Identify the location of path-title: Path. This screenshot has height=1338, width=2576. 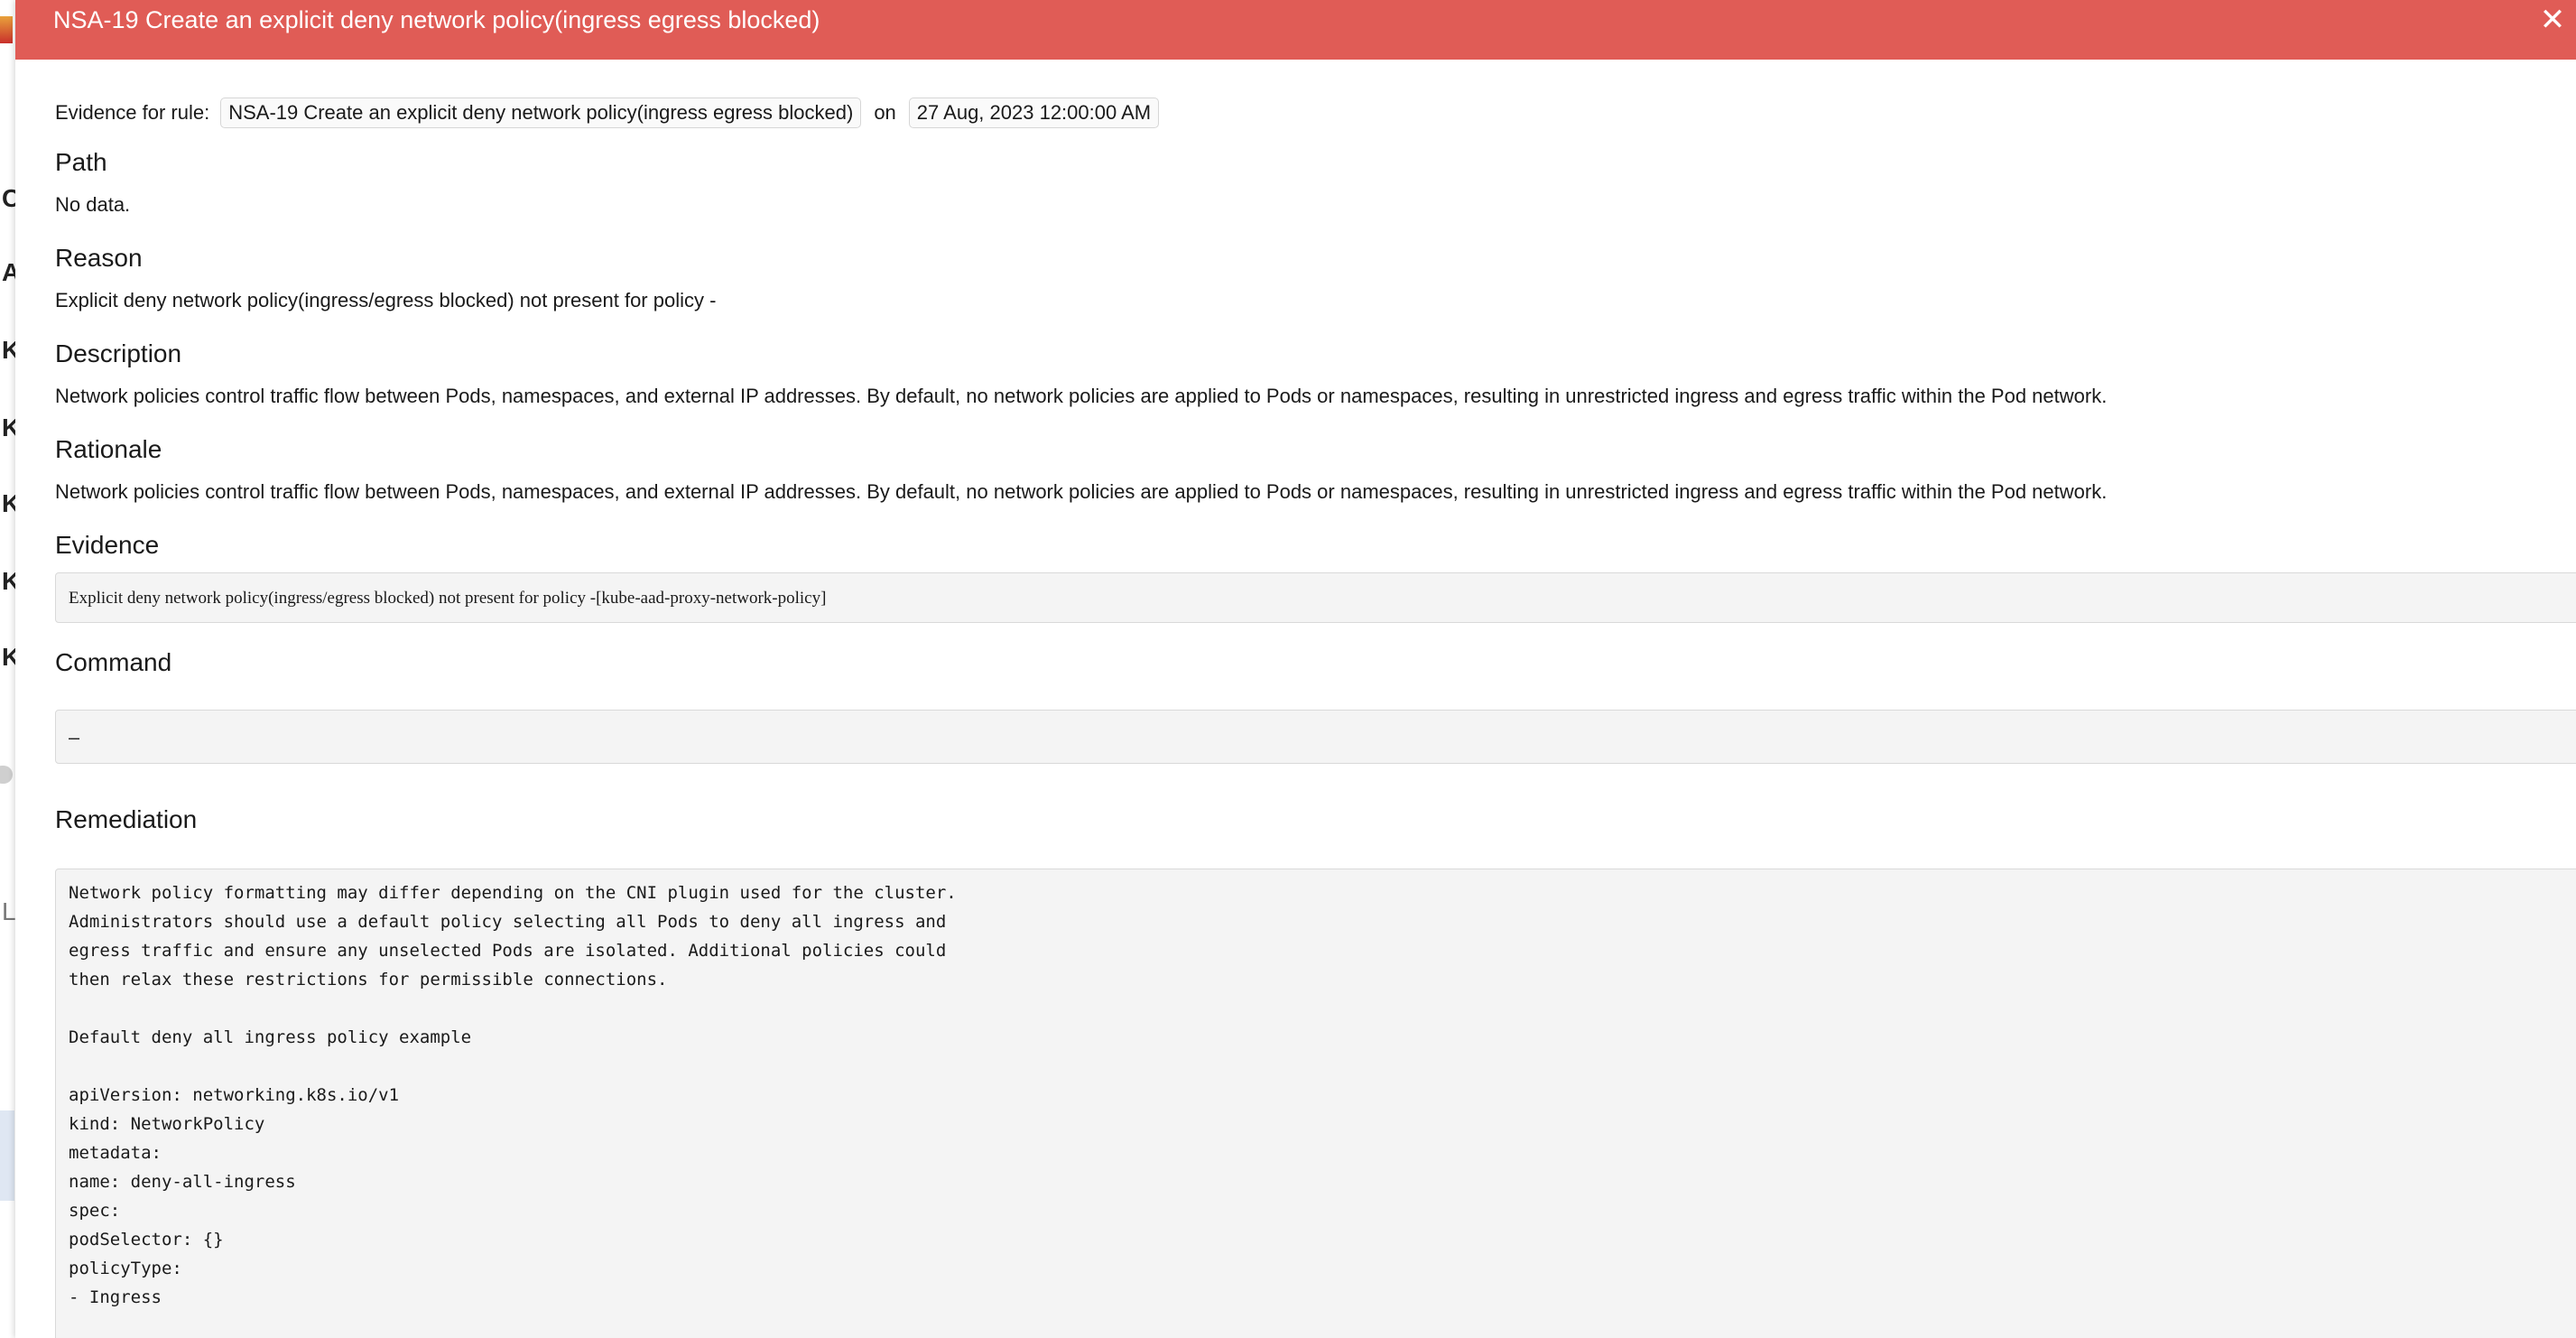
(81, 162).